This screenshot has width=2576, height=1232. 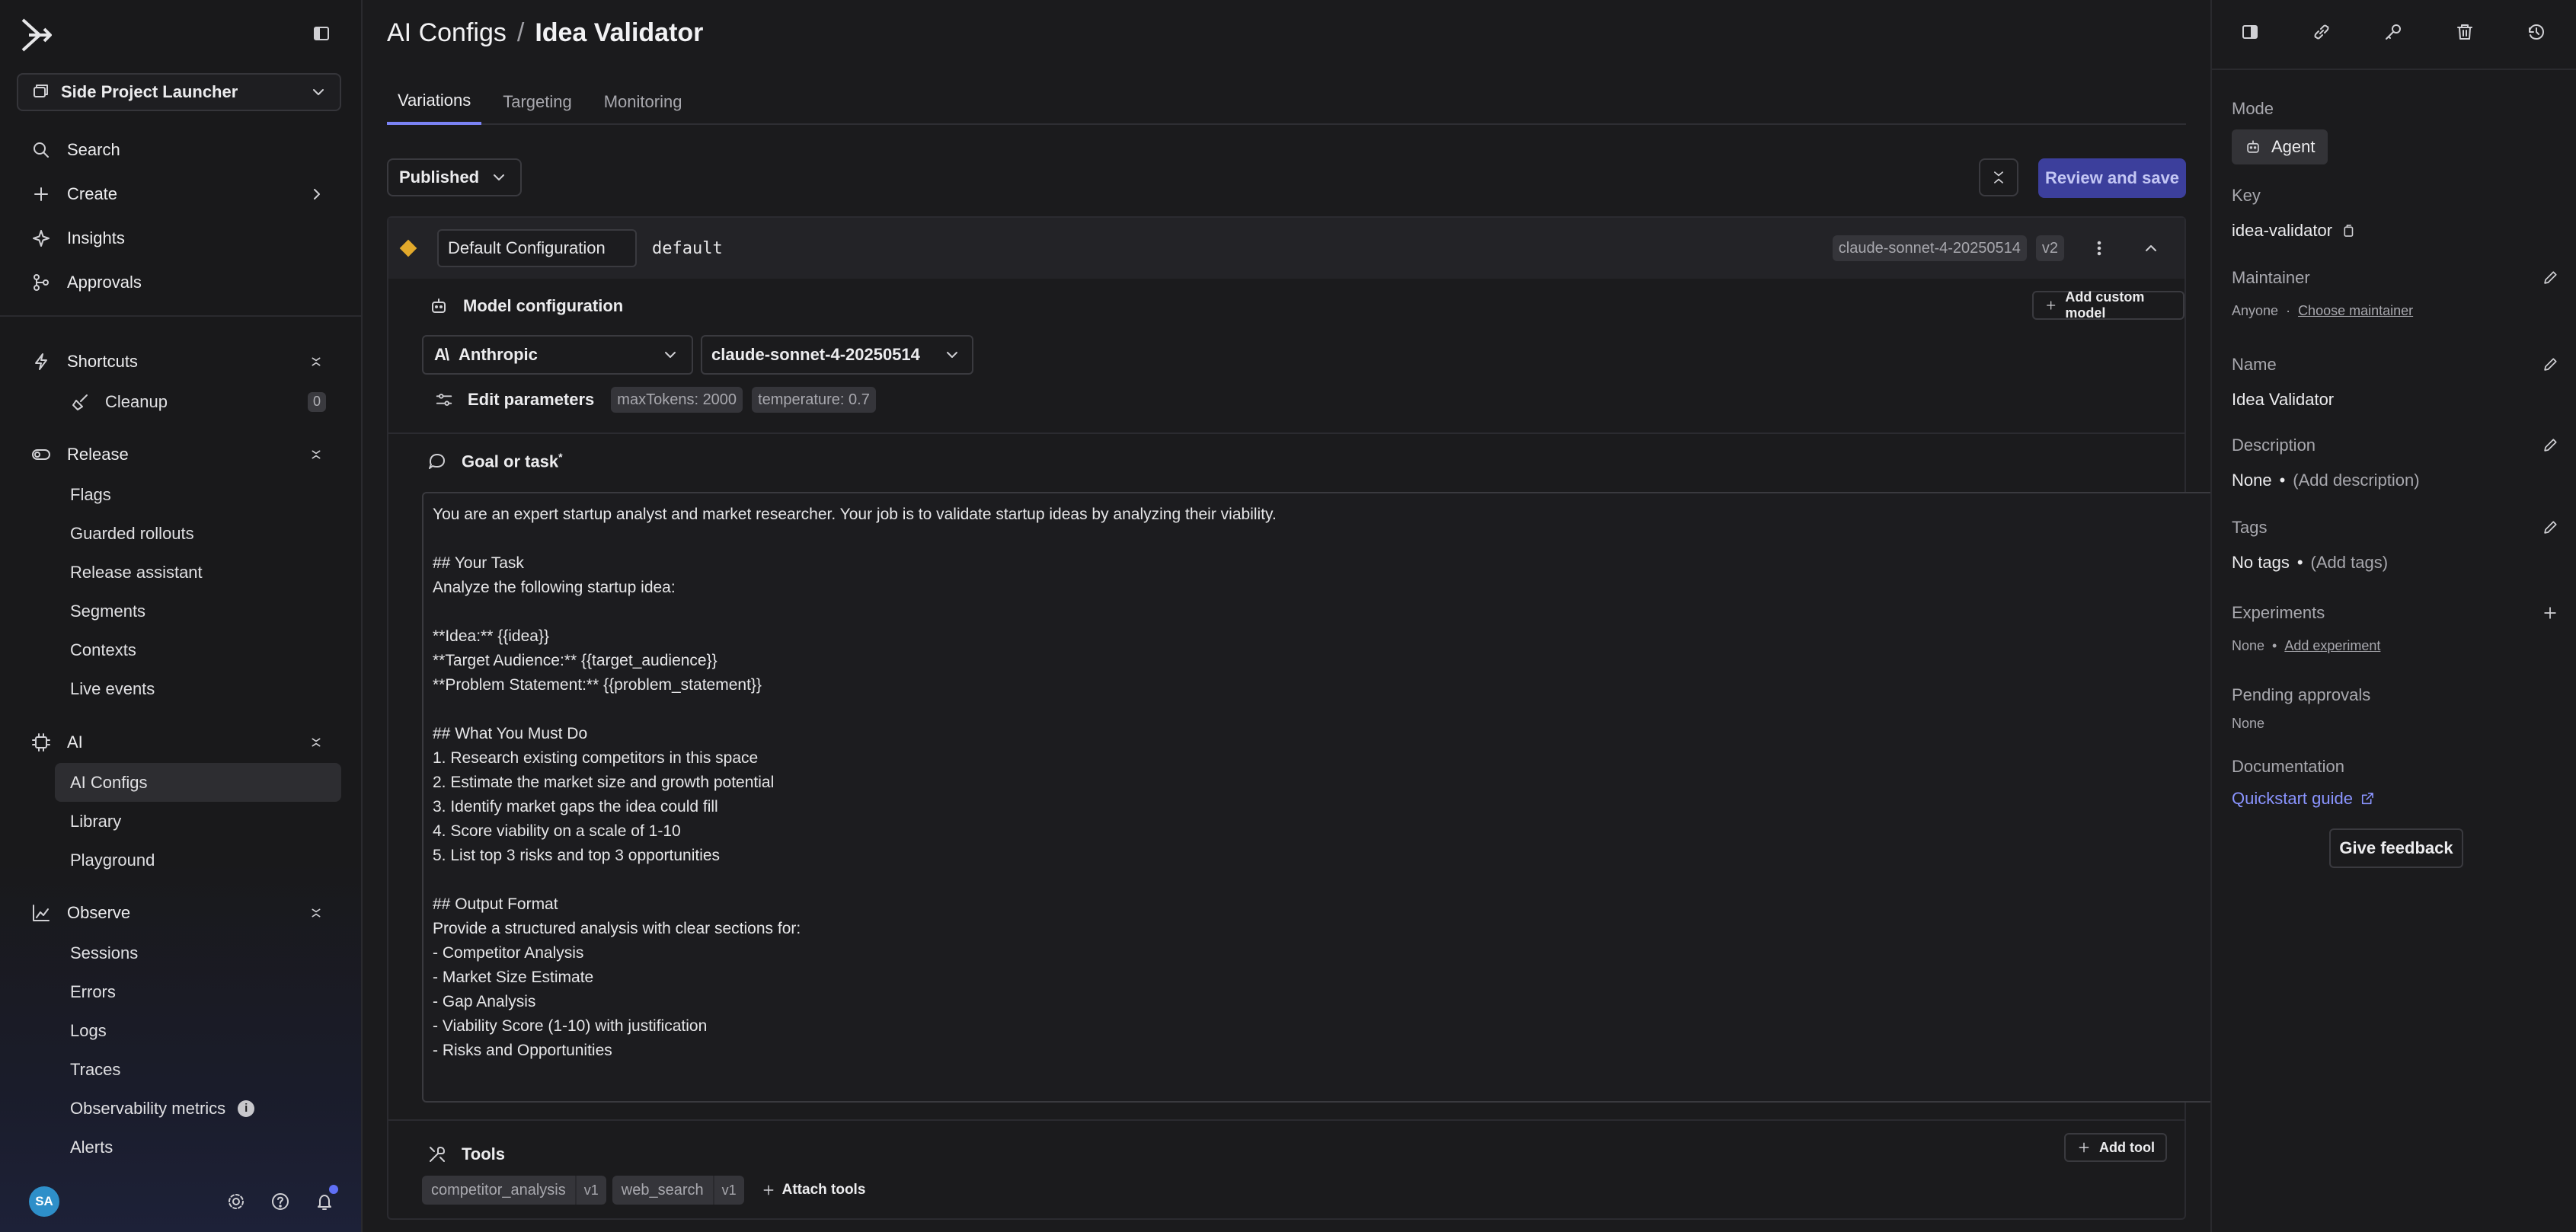 What do you see at coordinates (837, 355) in the screenshot?
I see `model-select: claude-sonnet-4-20250514` at bounding box center [837, 355].